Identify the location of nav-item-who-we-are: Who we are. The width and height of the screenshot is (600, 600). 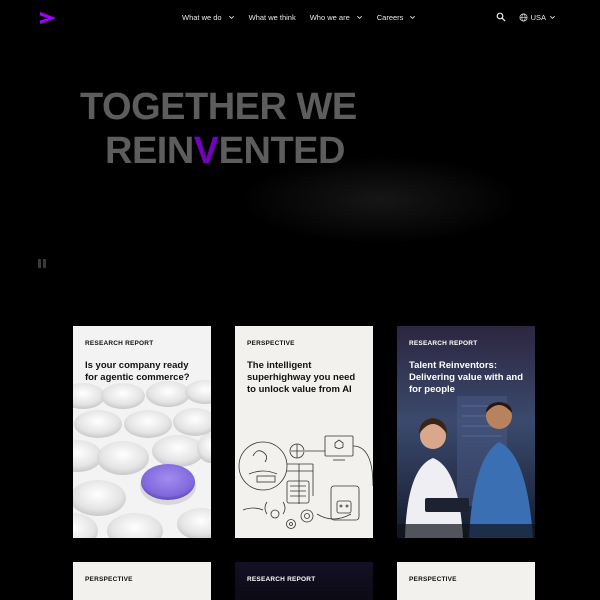
(336, 17).